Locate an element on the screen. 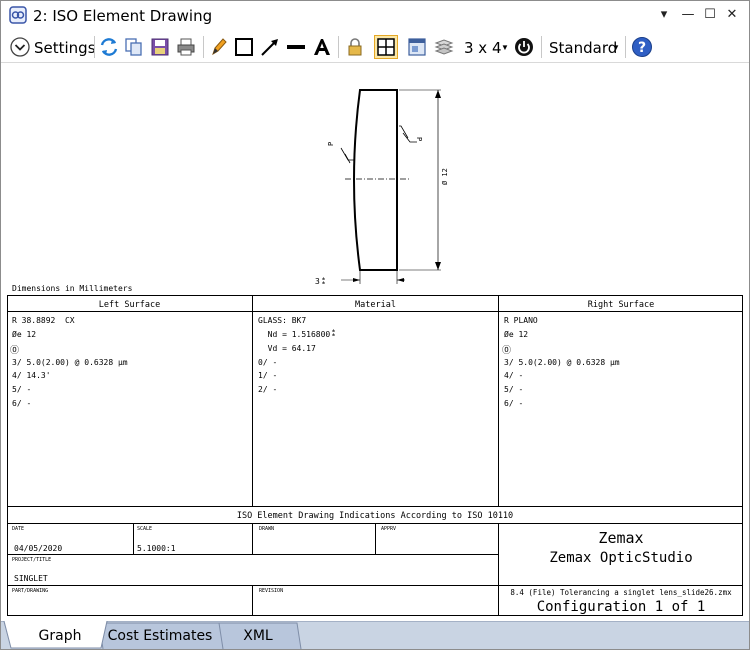 The height and width of the screenshot is (650, 750). left-spec-6: 6/ - is located at coordinates (22, 403).